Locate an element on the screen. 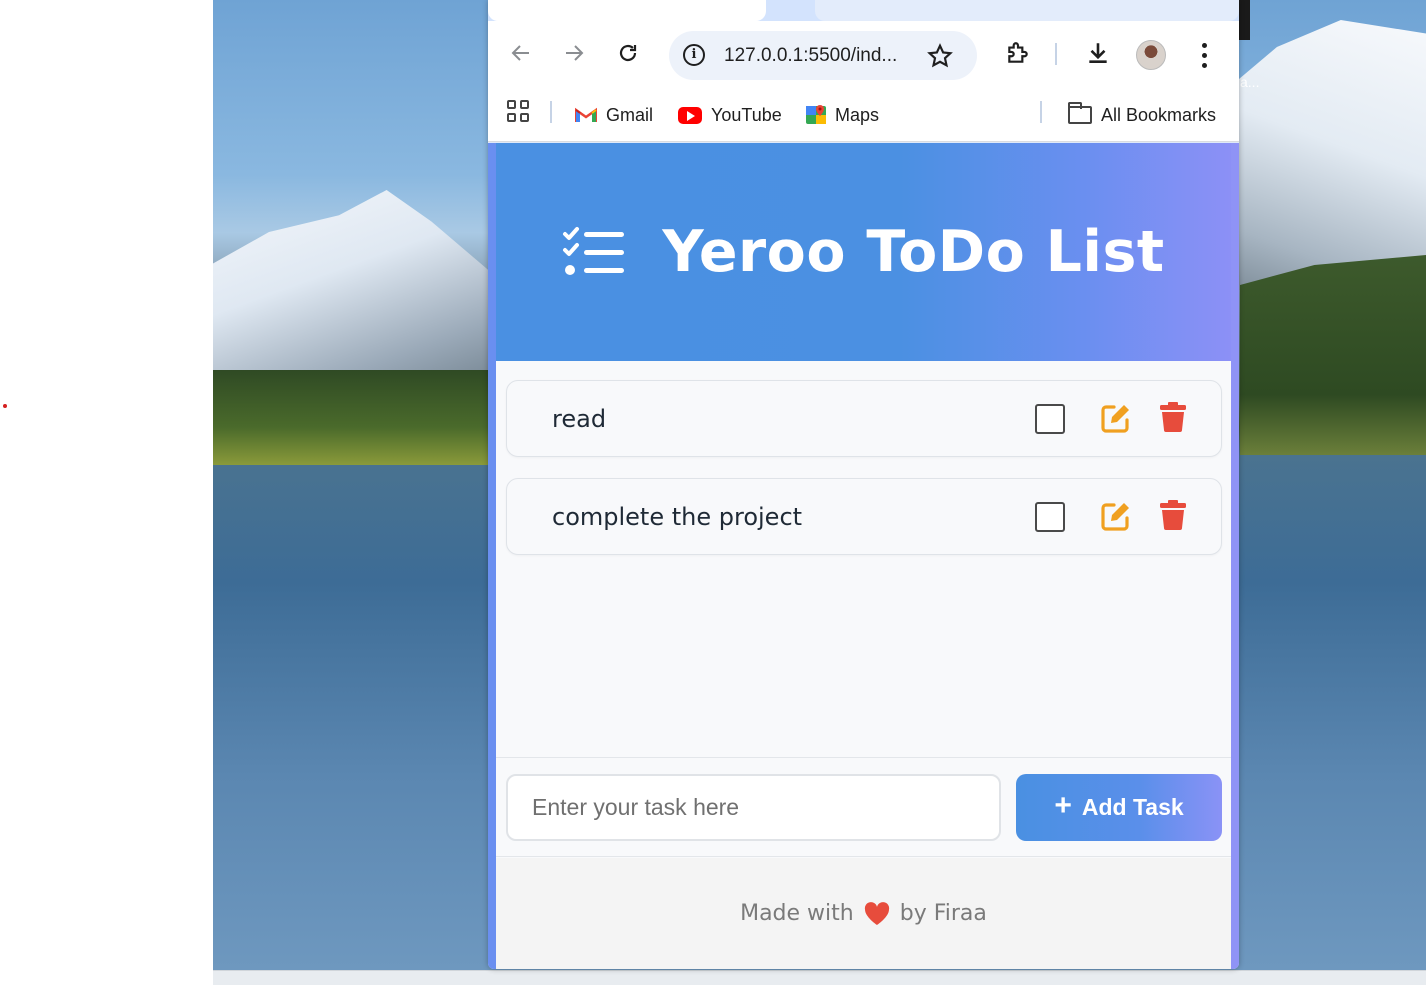 Image resolution: width=1426 pixels, height=985 pixels. profile-avatar is located at coordinates (1151, 55).